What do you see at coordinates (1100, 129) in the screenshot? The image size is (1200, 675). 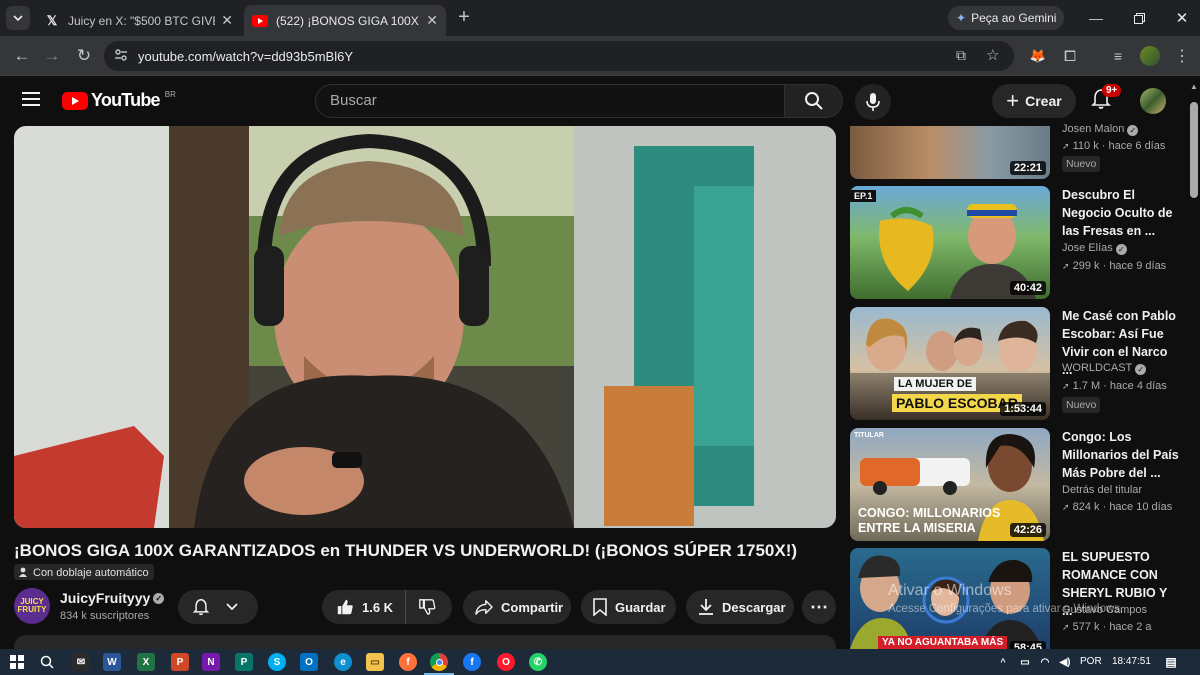 I see `channel-name: Josen Malon ✓` at bounding box center [1100, 129].